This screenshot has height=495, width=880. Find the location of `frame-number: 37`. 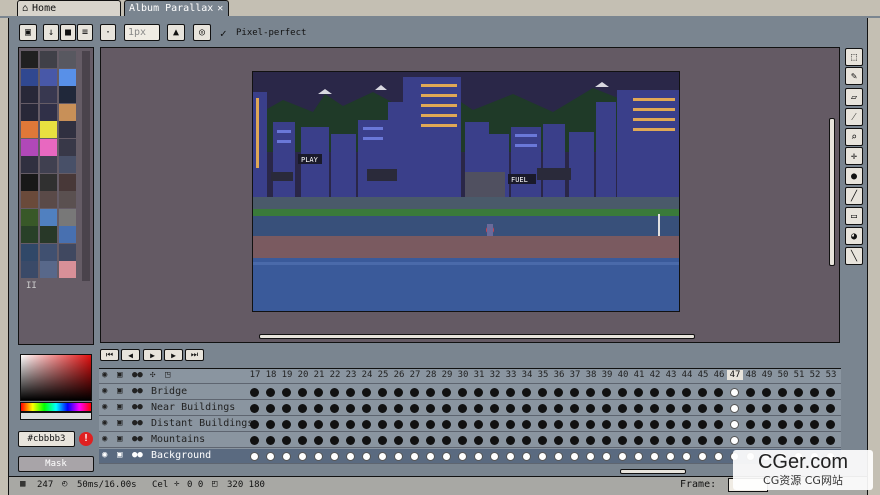

frame-number: 37 is located at coordinates (575, 375).